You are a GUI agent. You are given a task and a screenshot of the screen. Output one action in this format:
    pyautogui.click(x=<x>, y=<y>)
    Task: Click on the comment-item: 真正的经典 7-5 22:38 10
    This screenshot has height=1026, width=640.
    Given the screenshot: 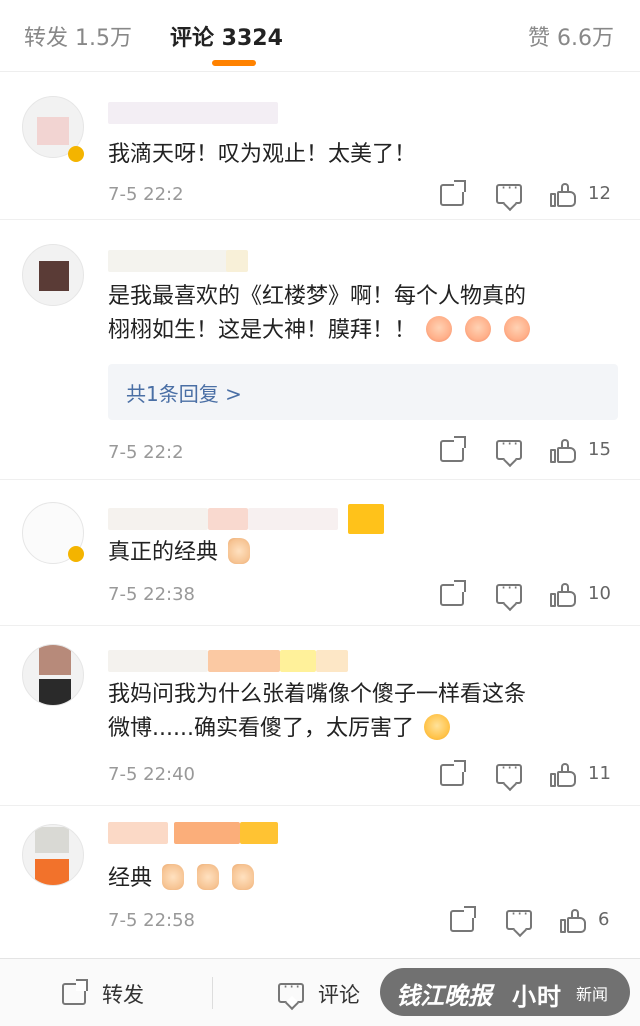 What is the action you would take?
    pyautogui.click(x=320, y=553)
    